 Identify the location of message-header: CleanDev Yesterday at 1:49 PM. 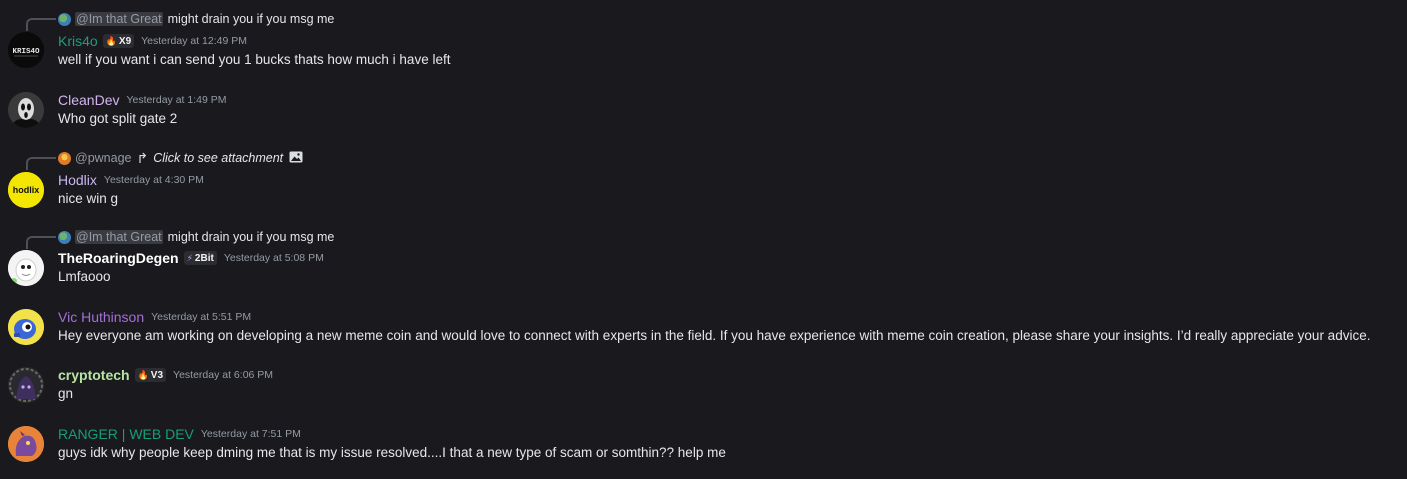
(142, 100).